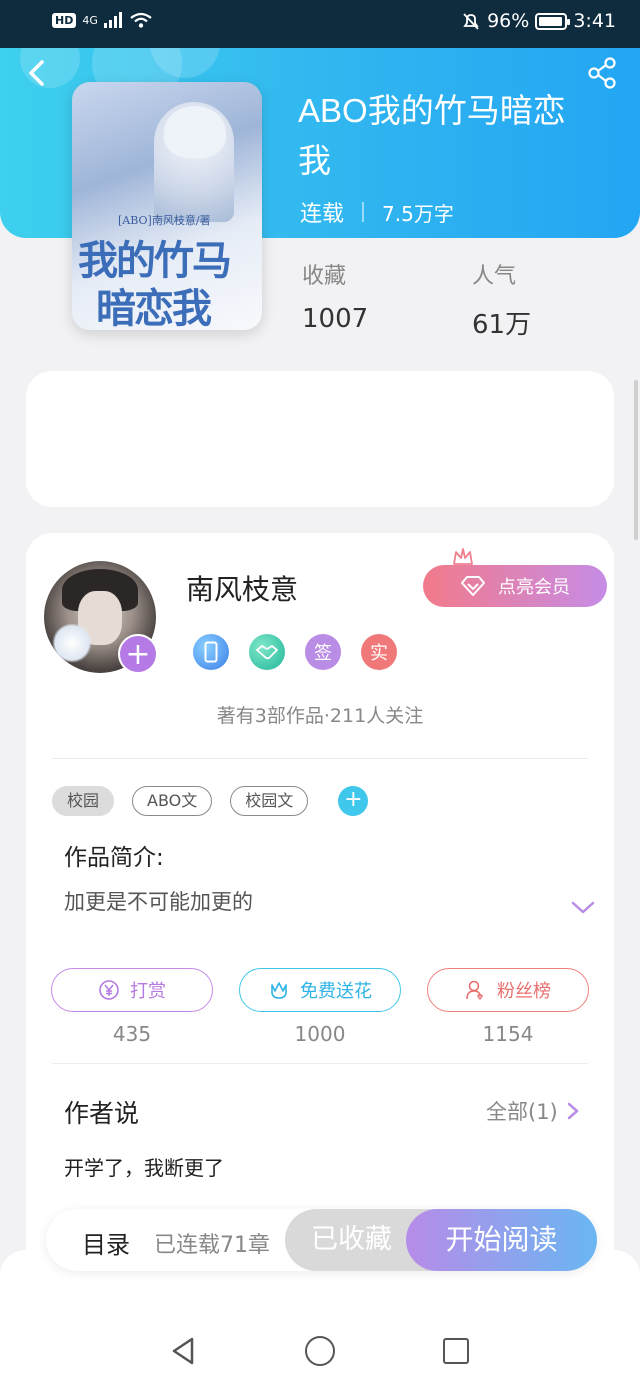  I want to click on stat-favorites: 收藏 1007, so click(335, 296).